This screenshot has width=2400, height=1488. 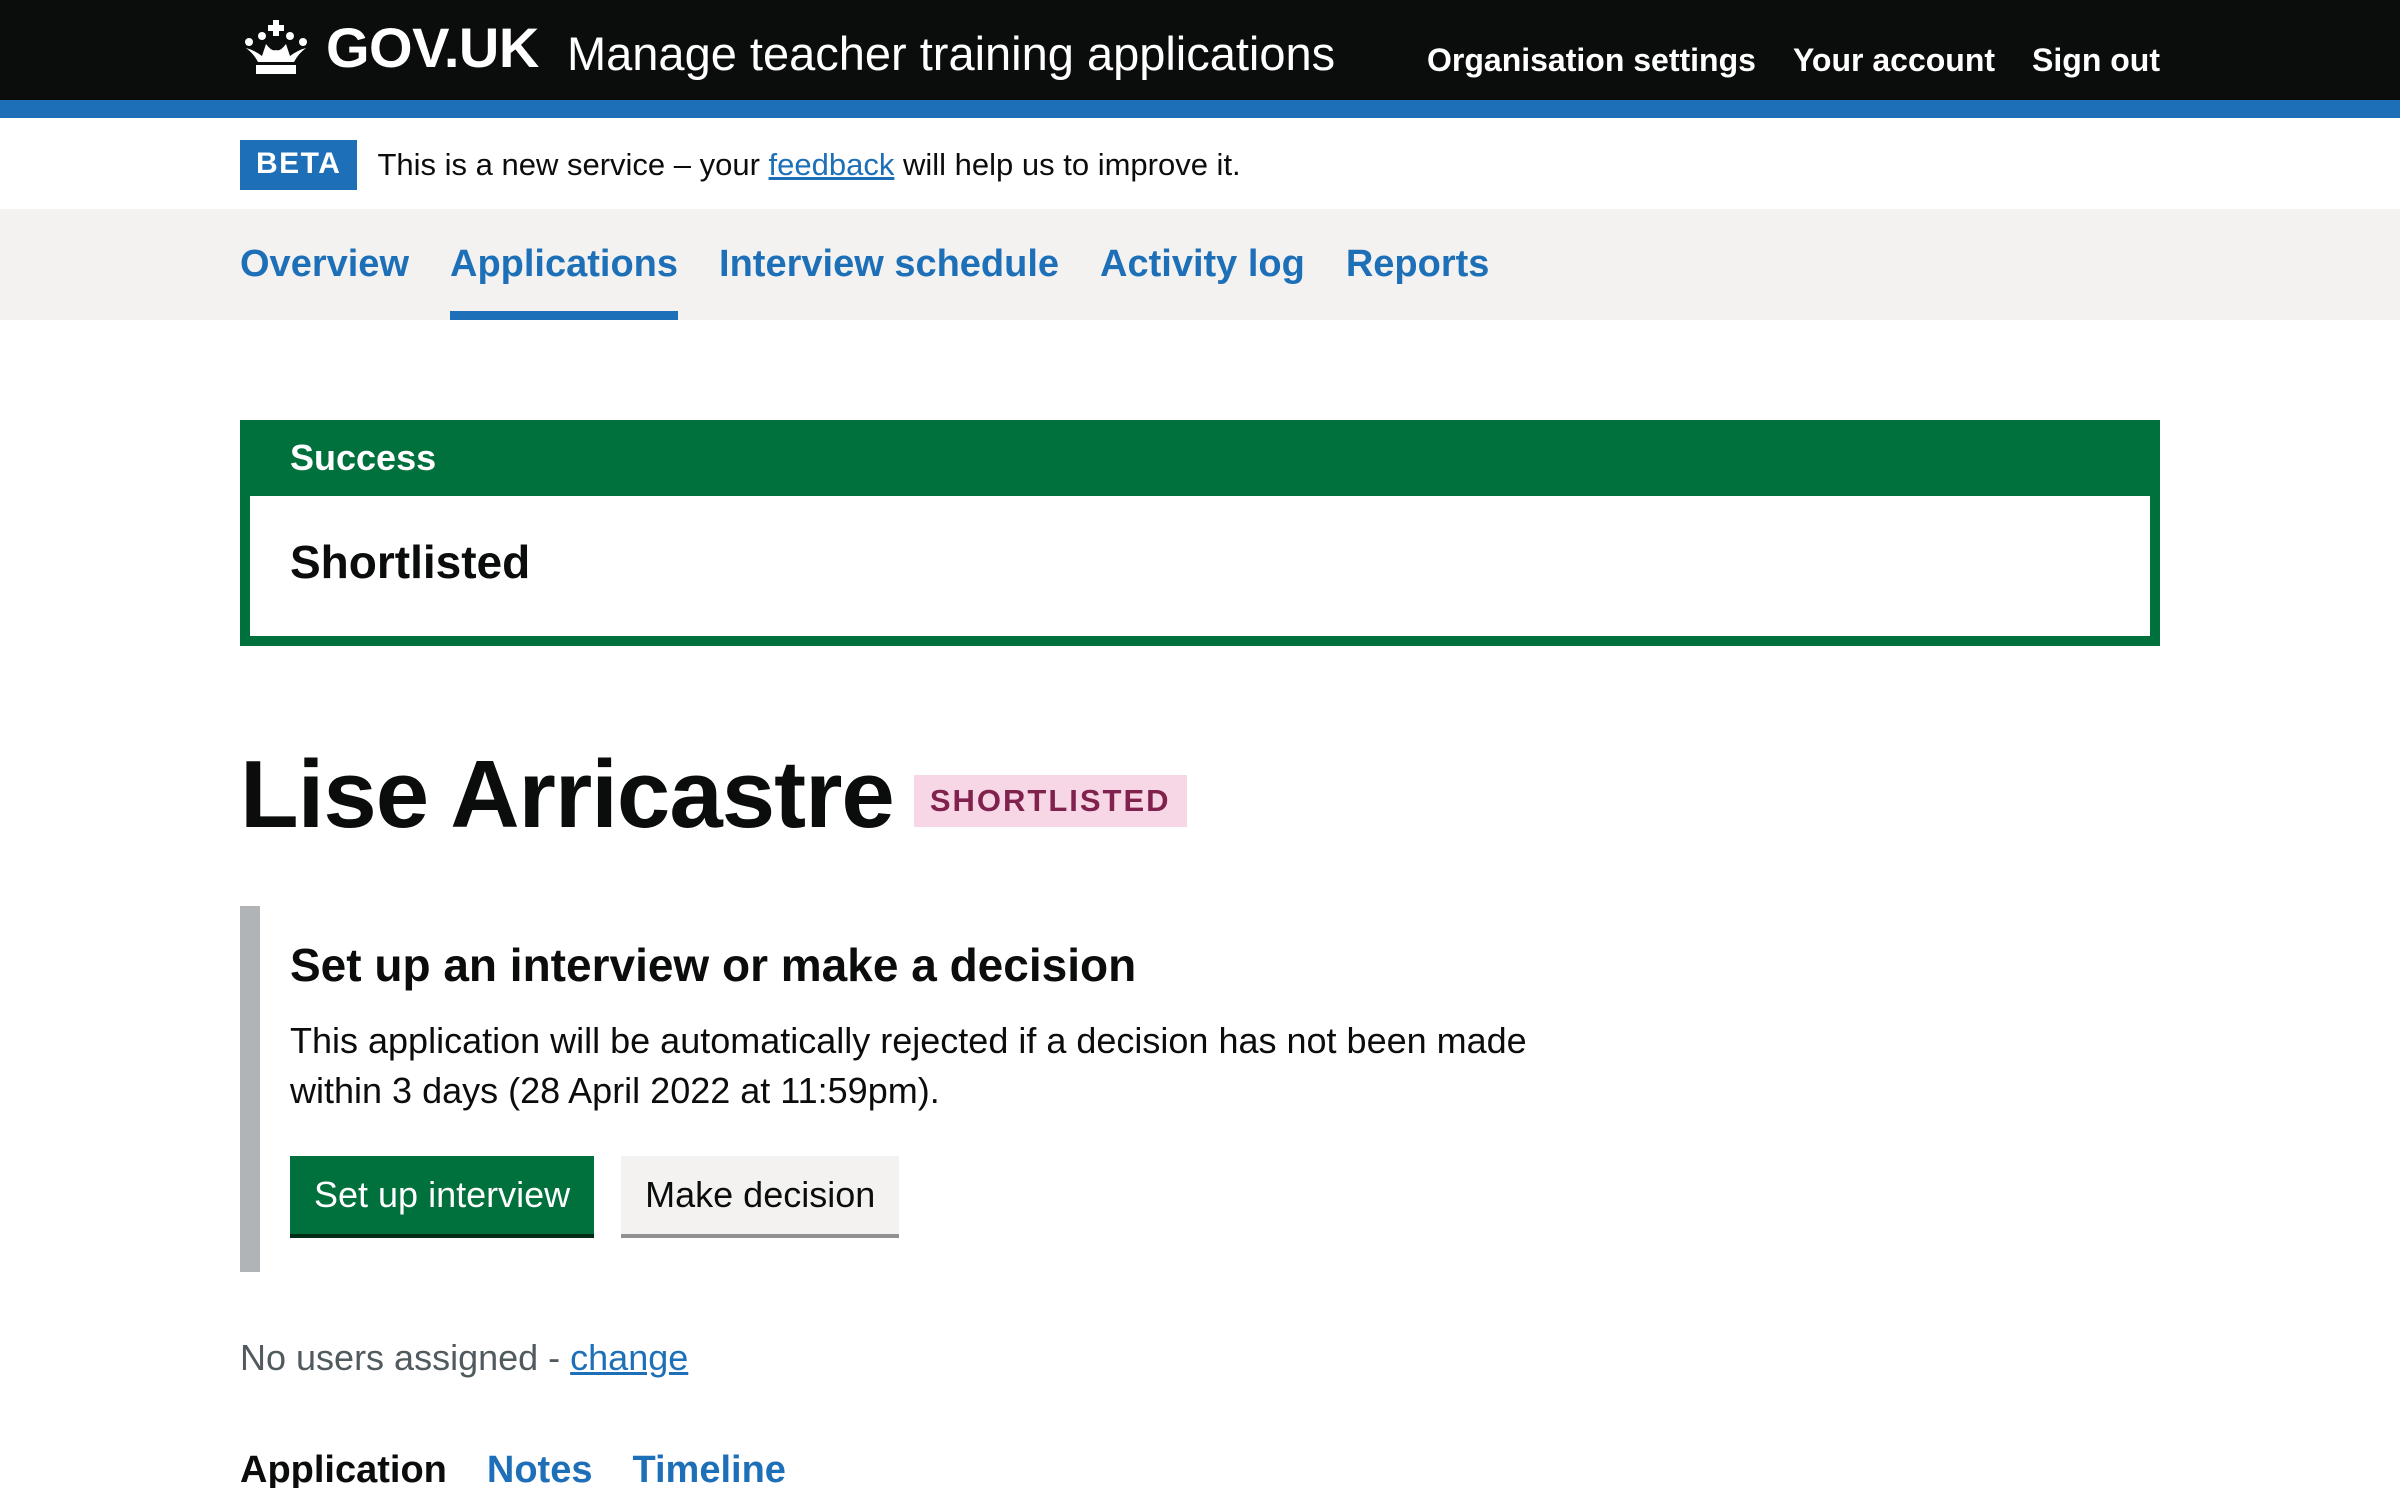 What do you see at coordinates (1050, 801) in the screenshot?
I see `status-badge: SHORTLISTED` at bounding box center [1050, 801].